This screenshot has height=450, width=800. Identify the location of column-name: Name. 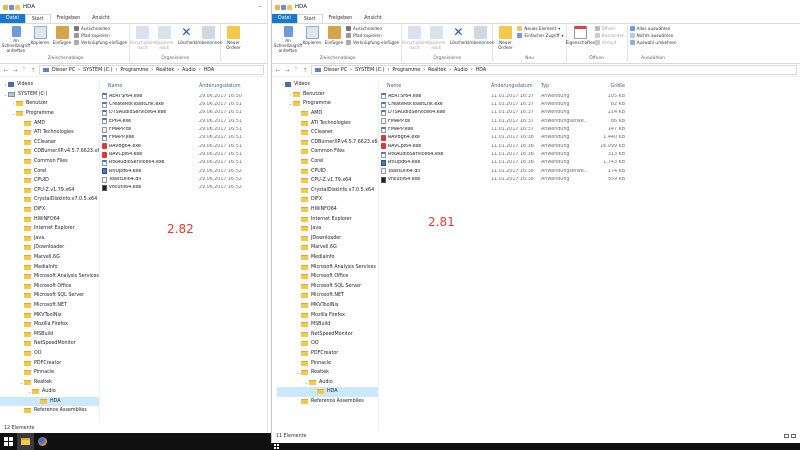
(436, 86).